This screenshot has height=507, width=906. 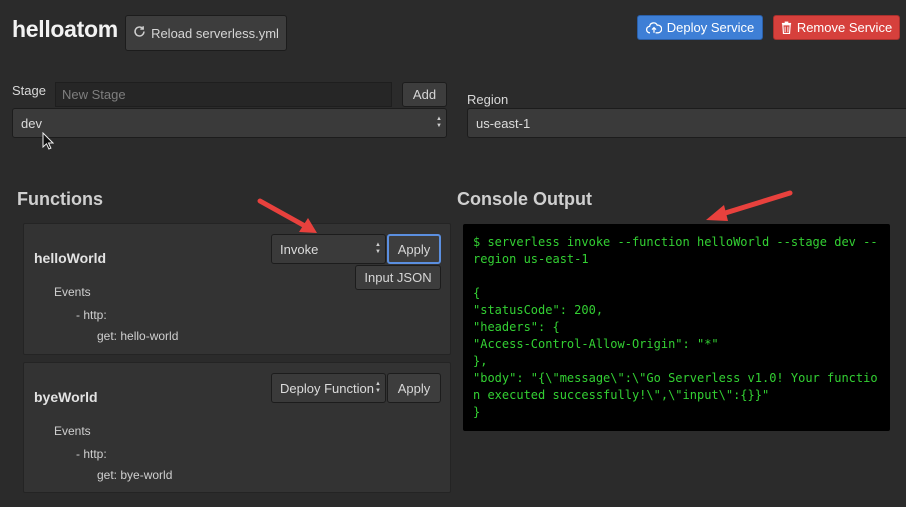 I want to click on console-line: "headers": {, so click(x=516, y=327).